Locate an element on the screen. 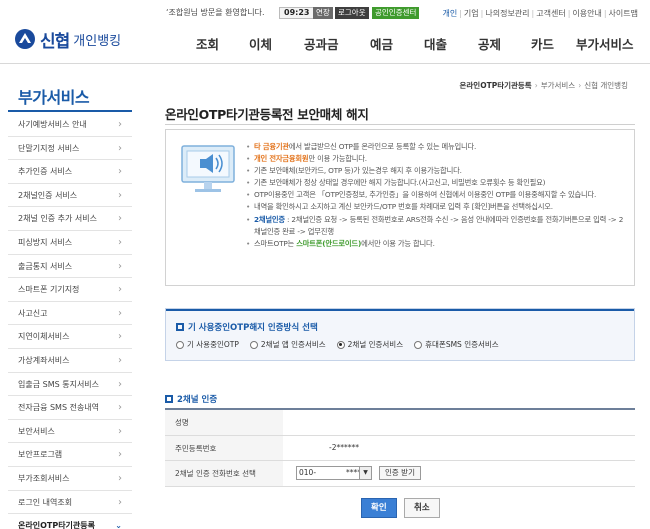 The image size is (650, 529). chevron-down-icon: ⌄ is located at coordinates (118, 525).